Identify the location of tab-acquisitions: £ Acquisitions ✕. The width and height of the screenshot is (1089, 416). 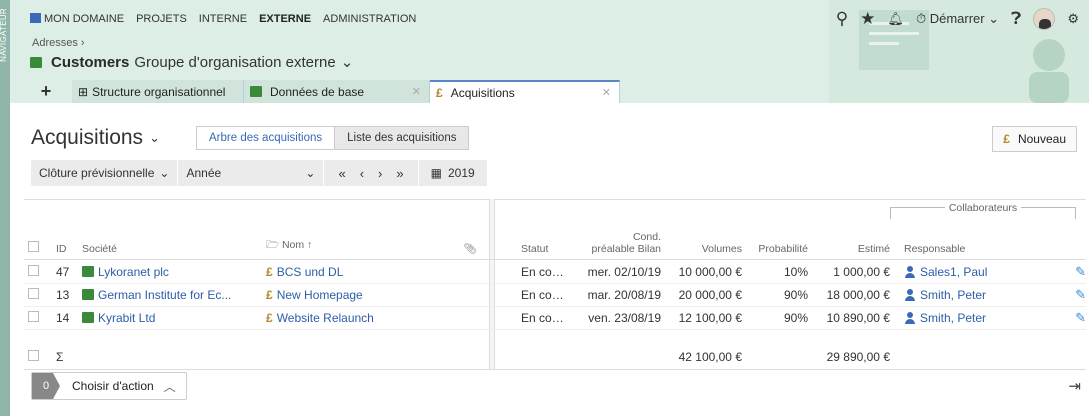
(525, 91).